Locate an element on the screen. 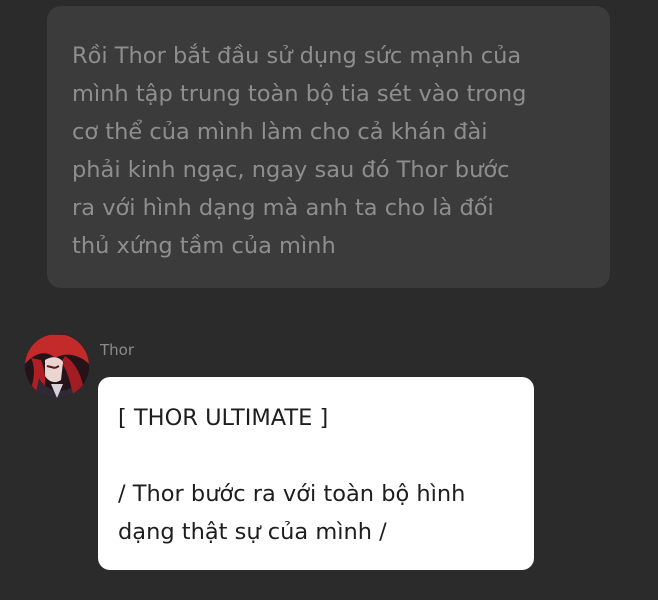  speaker-name: Thor is located at coordinates (117, 350).